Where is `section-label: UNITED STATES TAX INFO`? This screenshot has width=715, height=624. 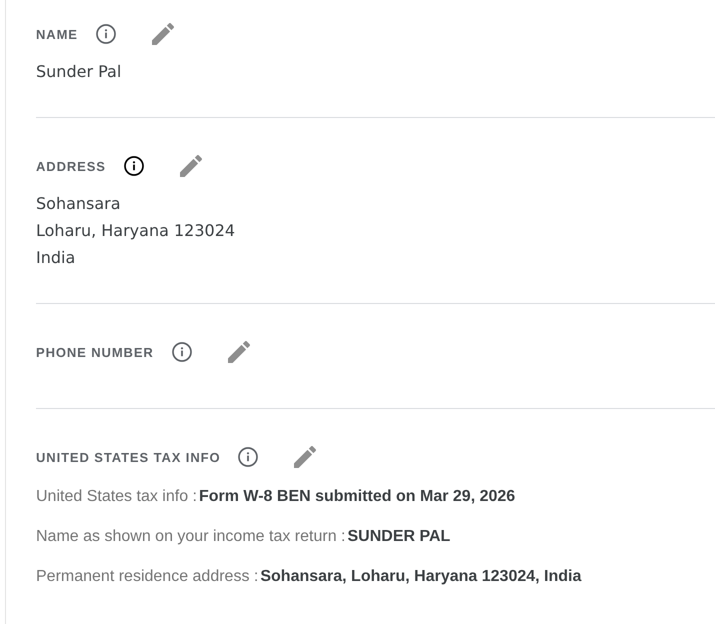
section-label: UNITED STATES TAX INFO is located at coordinates (128, 457).